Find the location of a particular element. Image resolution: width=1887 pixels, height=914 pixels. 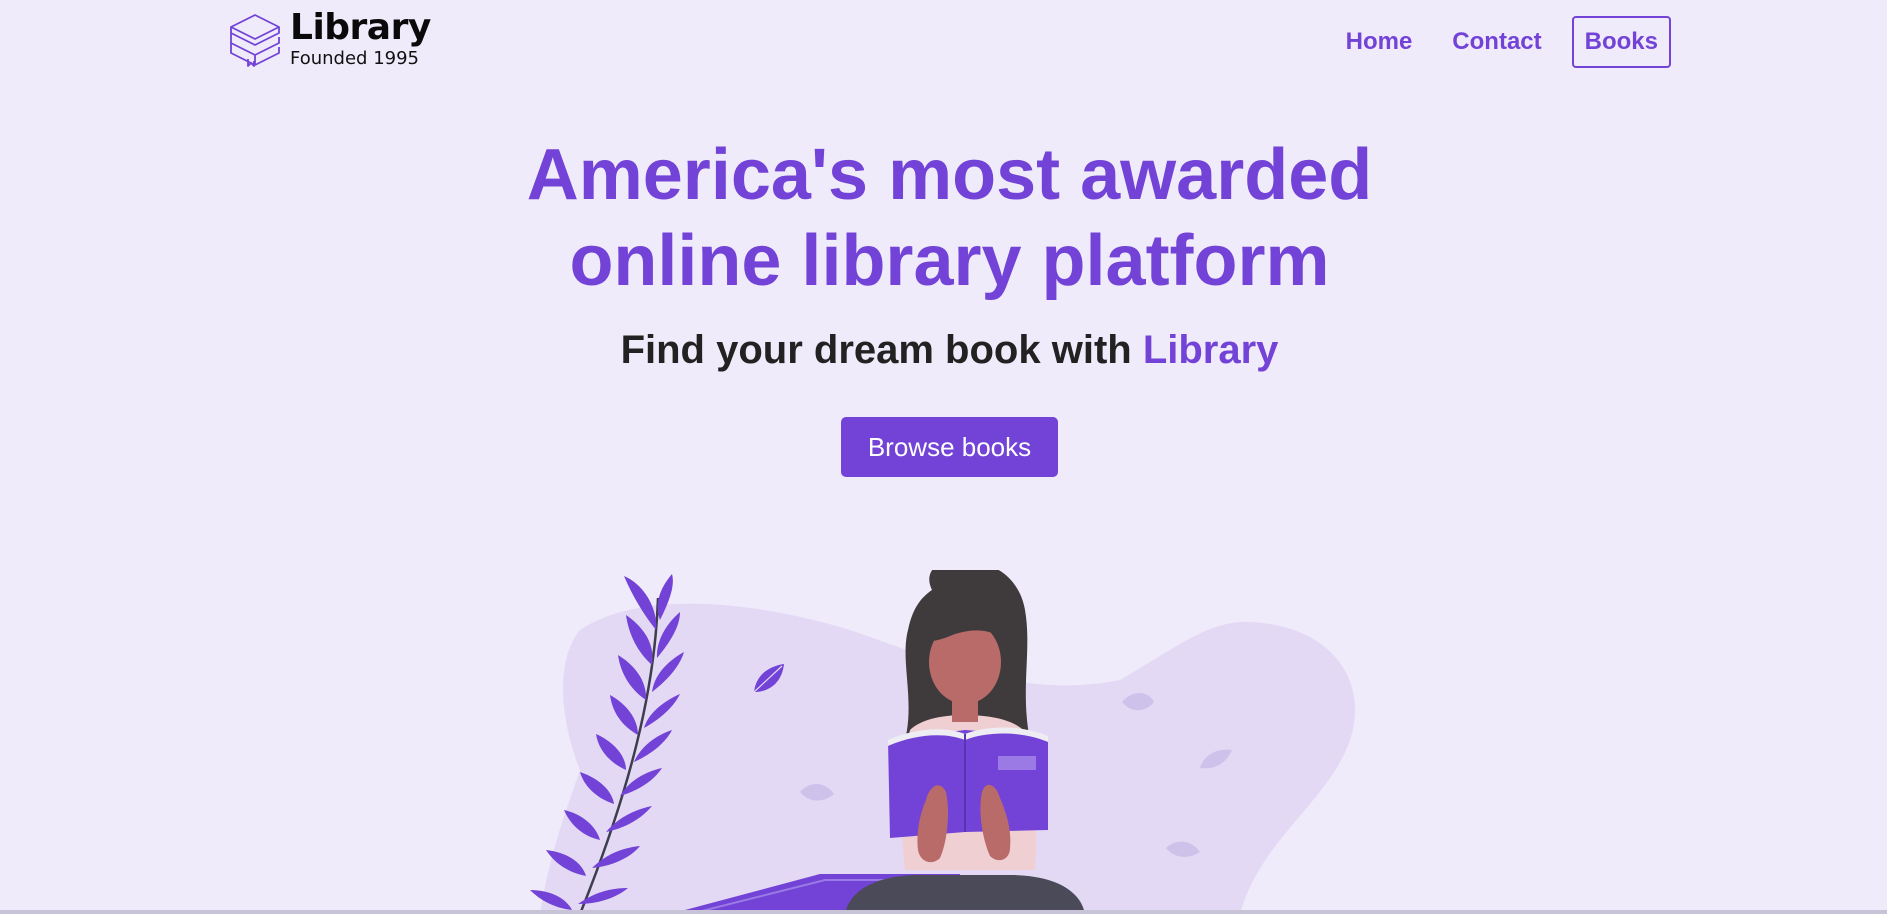

stacked-books-icon is located at coordinates (255, 40).